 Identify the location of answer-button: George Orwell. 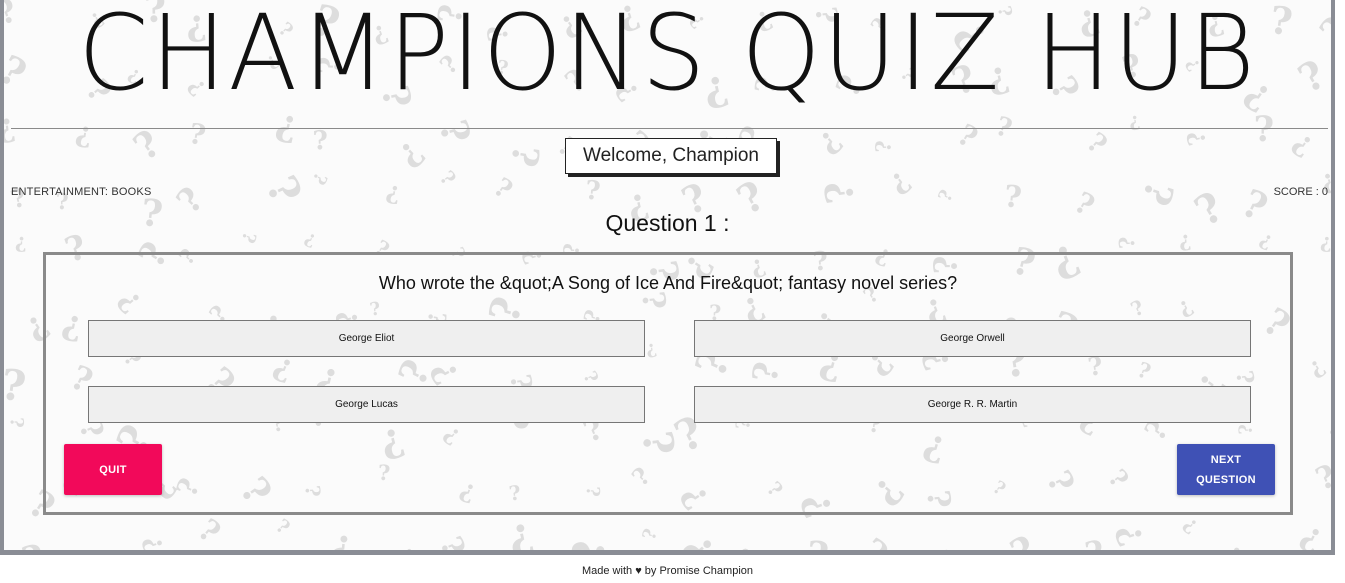
(972, 338).